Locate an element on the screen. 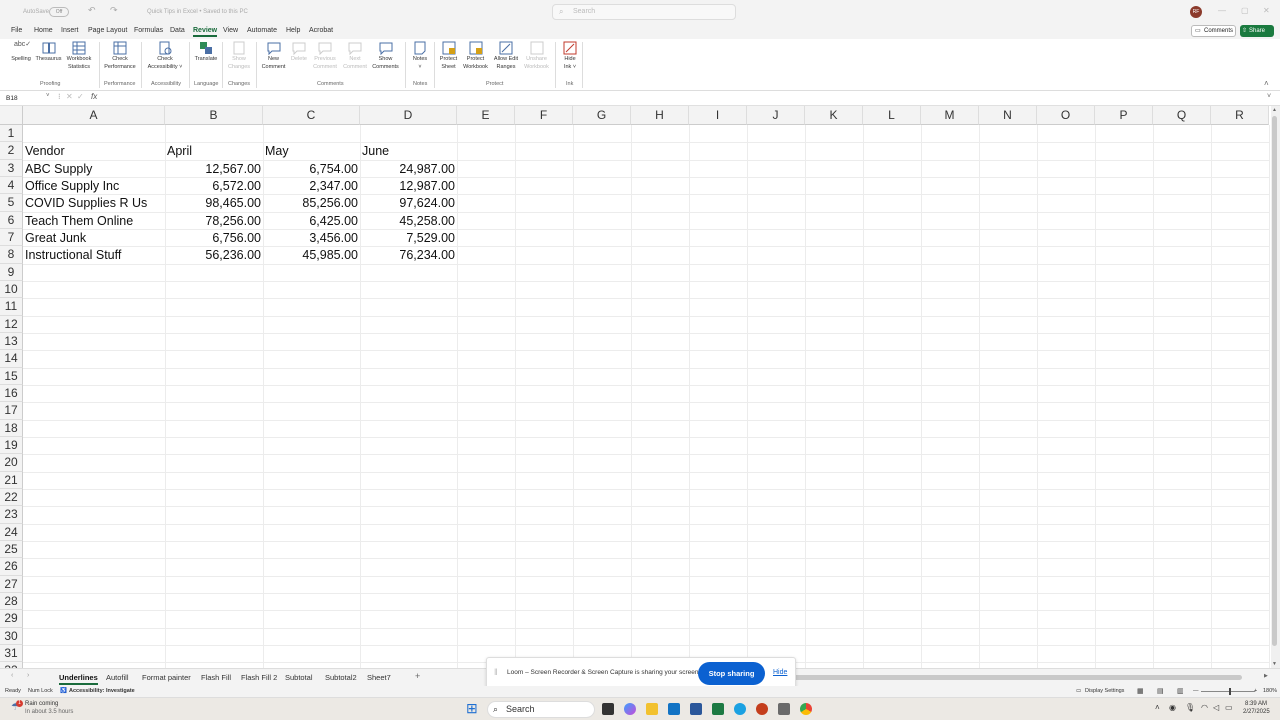 The image size is (1280, 720). row-header-20: 20 is located at coordinates (11, 463).